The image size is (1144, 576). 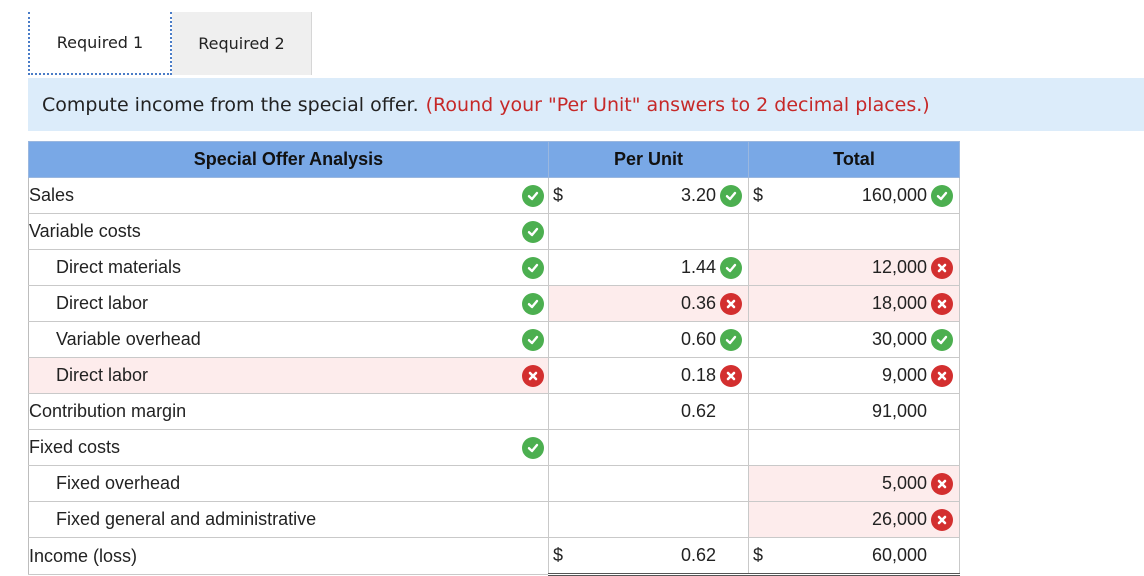 I want to click on table-row: Direct labor 0.36 18,000, so click(x=494, y=303).